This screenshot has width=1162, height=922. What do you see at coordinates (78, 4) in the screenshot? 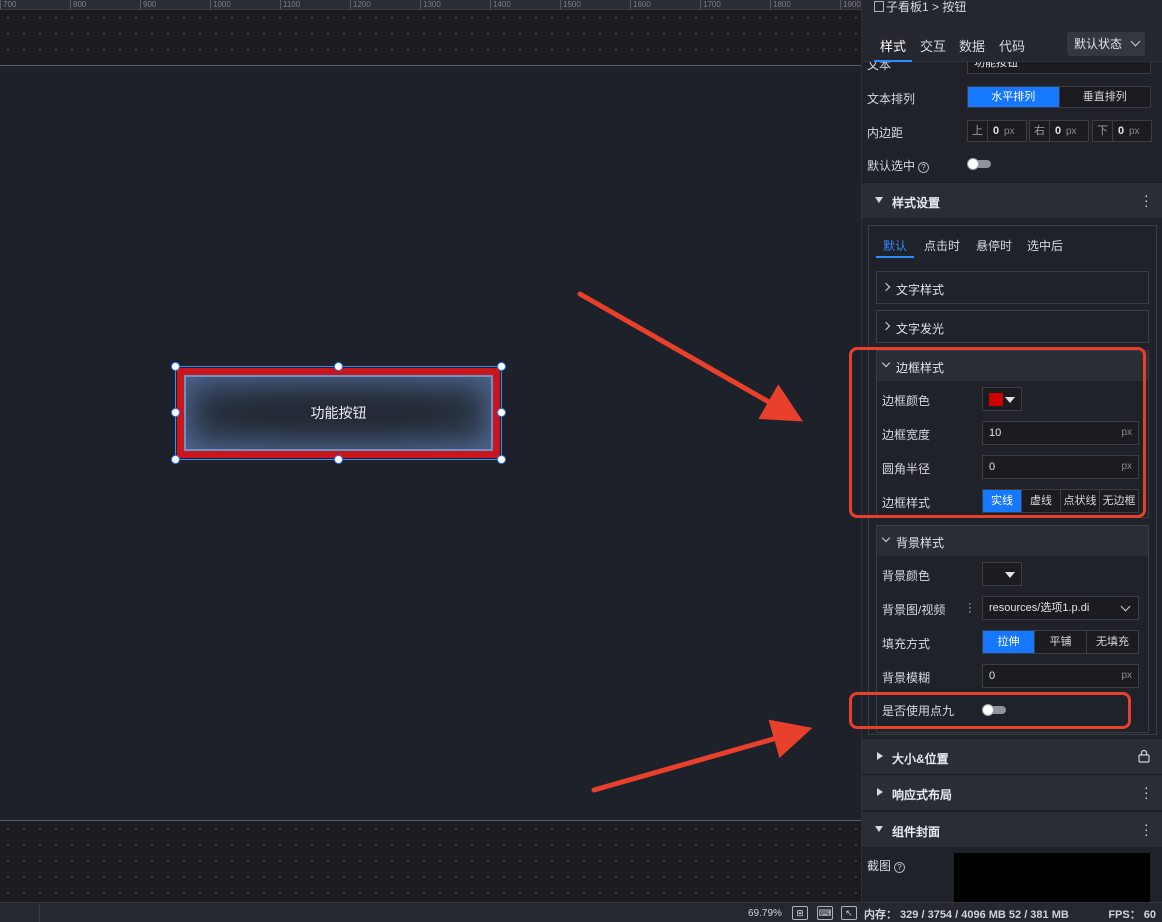
I see `ruler-tick: 800` at bounding box center [78, 4].